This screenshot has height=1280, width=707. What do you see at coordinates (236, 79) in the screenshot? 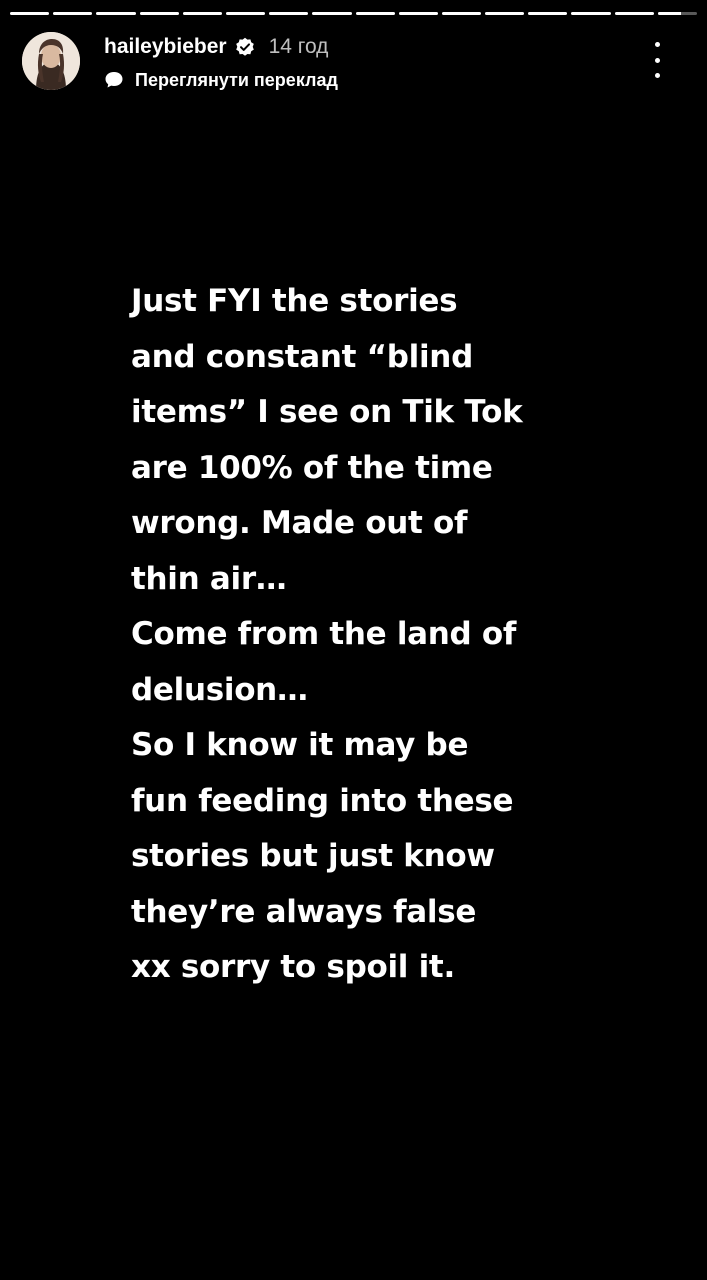
I see `see-translation-label: Переглянути переклад` at bounding box center [236, 79].